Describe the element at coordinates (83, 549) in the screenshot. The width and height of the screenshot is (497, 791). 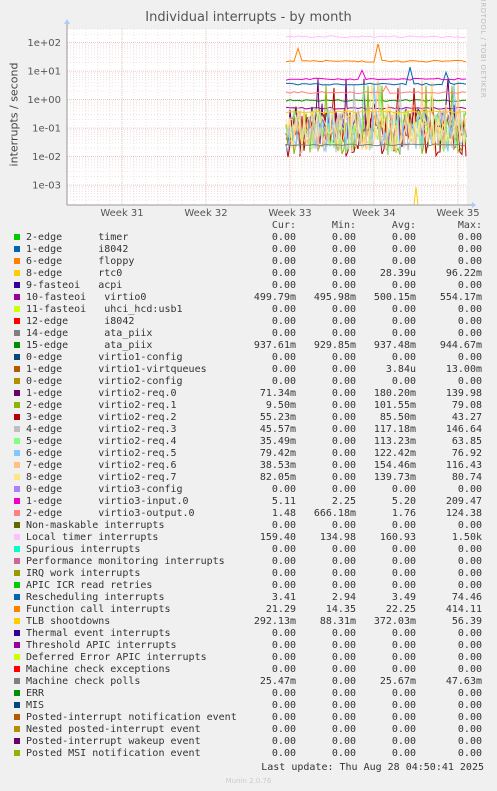
I see `legend-label: Spurious interrupts` at that location.